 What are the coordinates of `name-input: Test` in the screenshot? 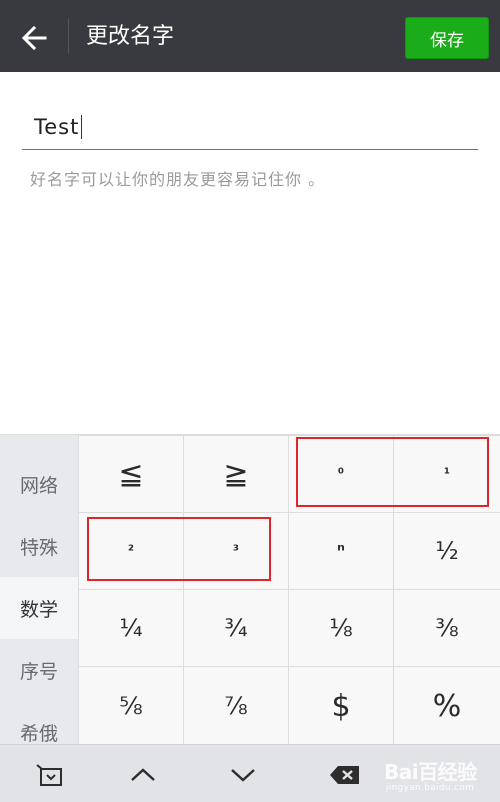 It's located at (58, 127).